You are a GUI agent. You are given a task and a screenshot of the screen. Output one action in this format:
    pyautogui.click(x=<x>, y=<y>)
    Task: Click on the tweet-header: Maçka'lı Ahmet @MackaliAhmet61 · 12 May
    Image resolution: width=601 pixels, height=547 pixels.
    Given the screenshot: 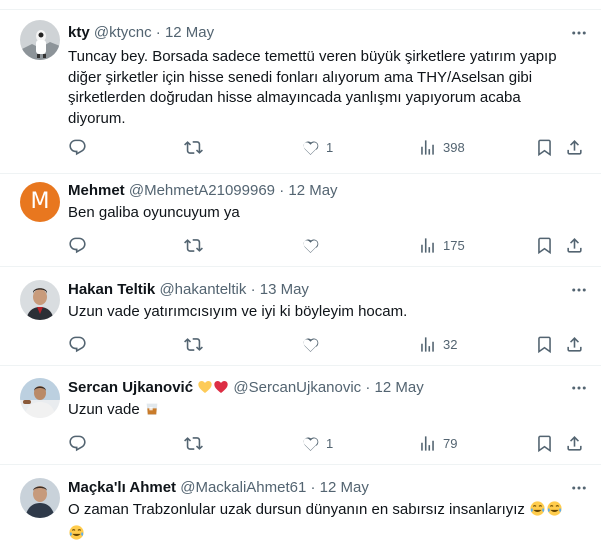 What is the action you would take?
    pyautogui.click(x=218, y=488)
    